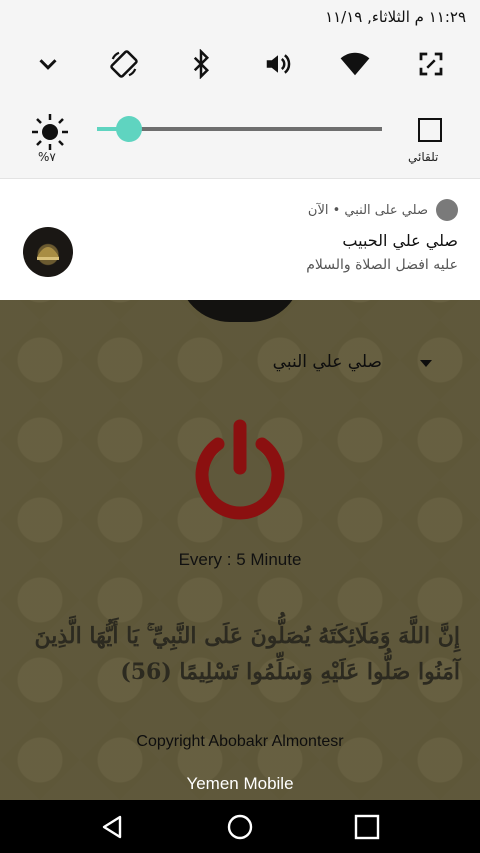  I want to click on status-time-date: ١١:٢٩ م الثلاثاء, ١١/١٩, so click(395, 17).